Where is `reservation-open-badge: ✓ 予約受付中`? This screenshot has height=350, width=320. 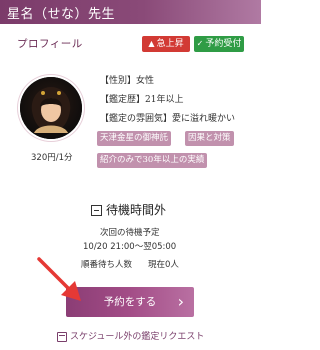 reservation-open-badge: ✓ 予約受付中 is located at coordinates (219, 50).